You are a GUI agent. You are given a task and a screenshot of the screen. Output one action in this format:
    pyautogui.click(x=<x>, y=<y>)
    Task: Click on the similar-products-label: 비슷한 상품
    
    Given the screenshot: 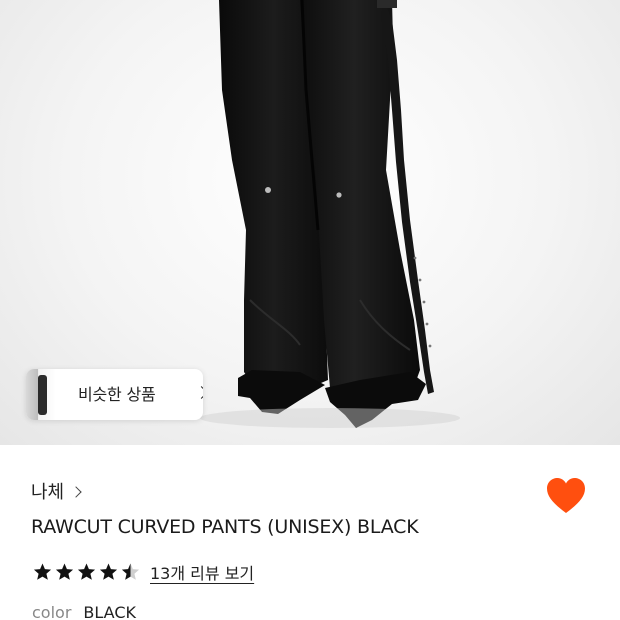 What is the action you would take?
    pyautogui.click(x=117, y=394)
    